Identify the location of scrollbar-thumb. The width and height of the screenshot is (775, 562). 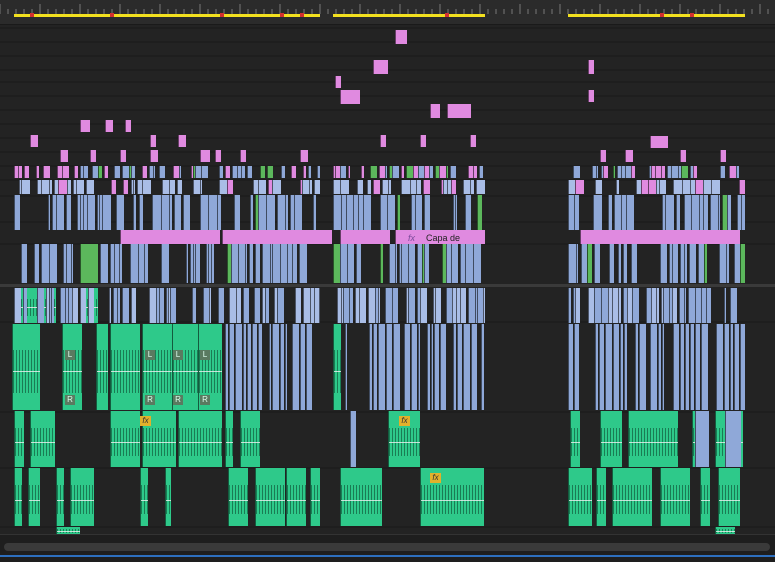
(387, 547).